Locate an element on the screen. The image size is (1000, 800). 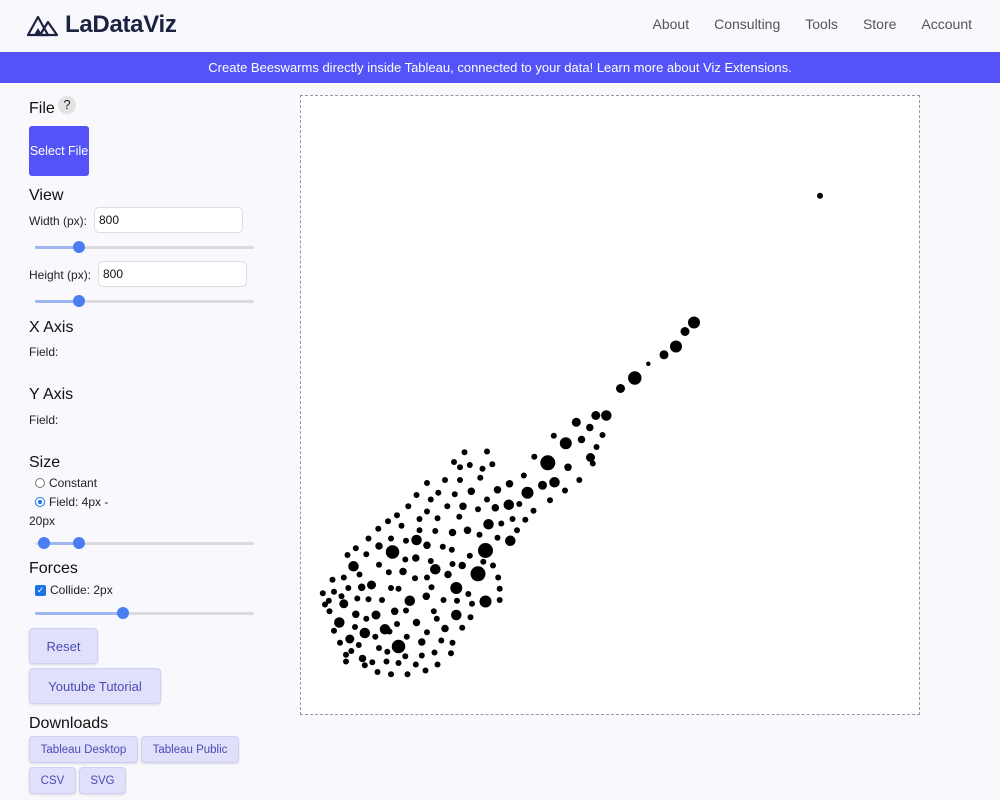
nav-account: Account is located at coordinates (946, 24).